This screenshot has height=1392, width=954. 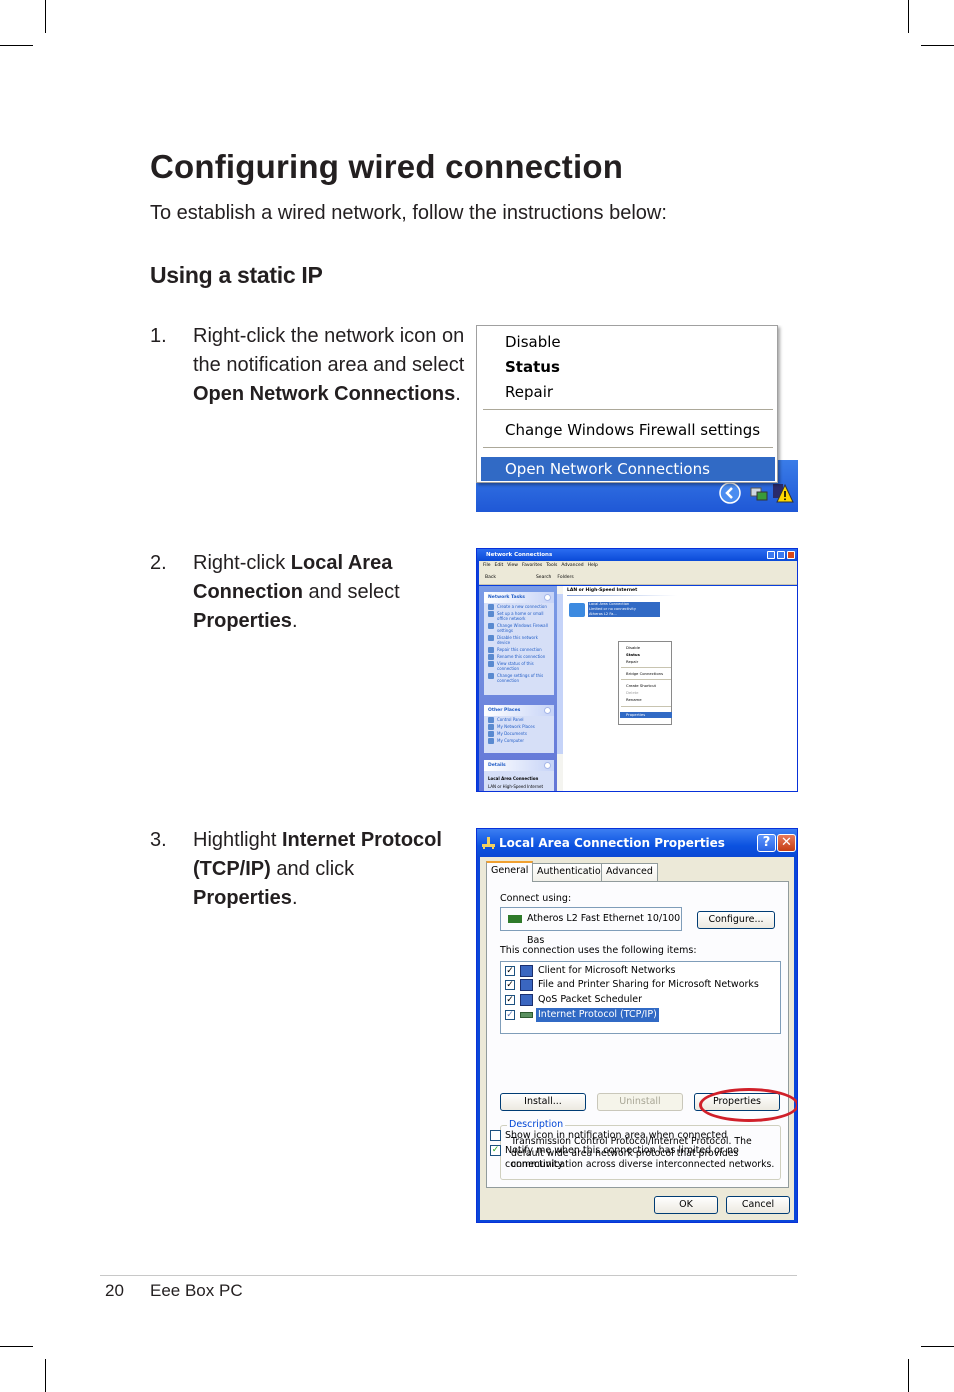 What do you see at coordinates (519, 726) in the screenshot?
I see `place-link: My Network Places` at bounding box center [519, 726].